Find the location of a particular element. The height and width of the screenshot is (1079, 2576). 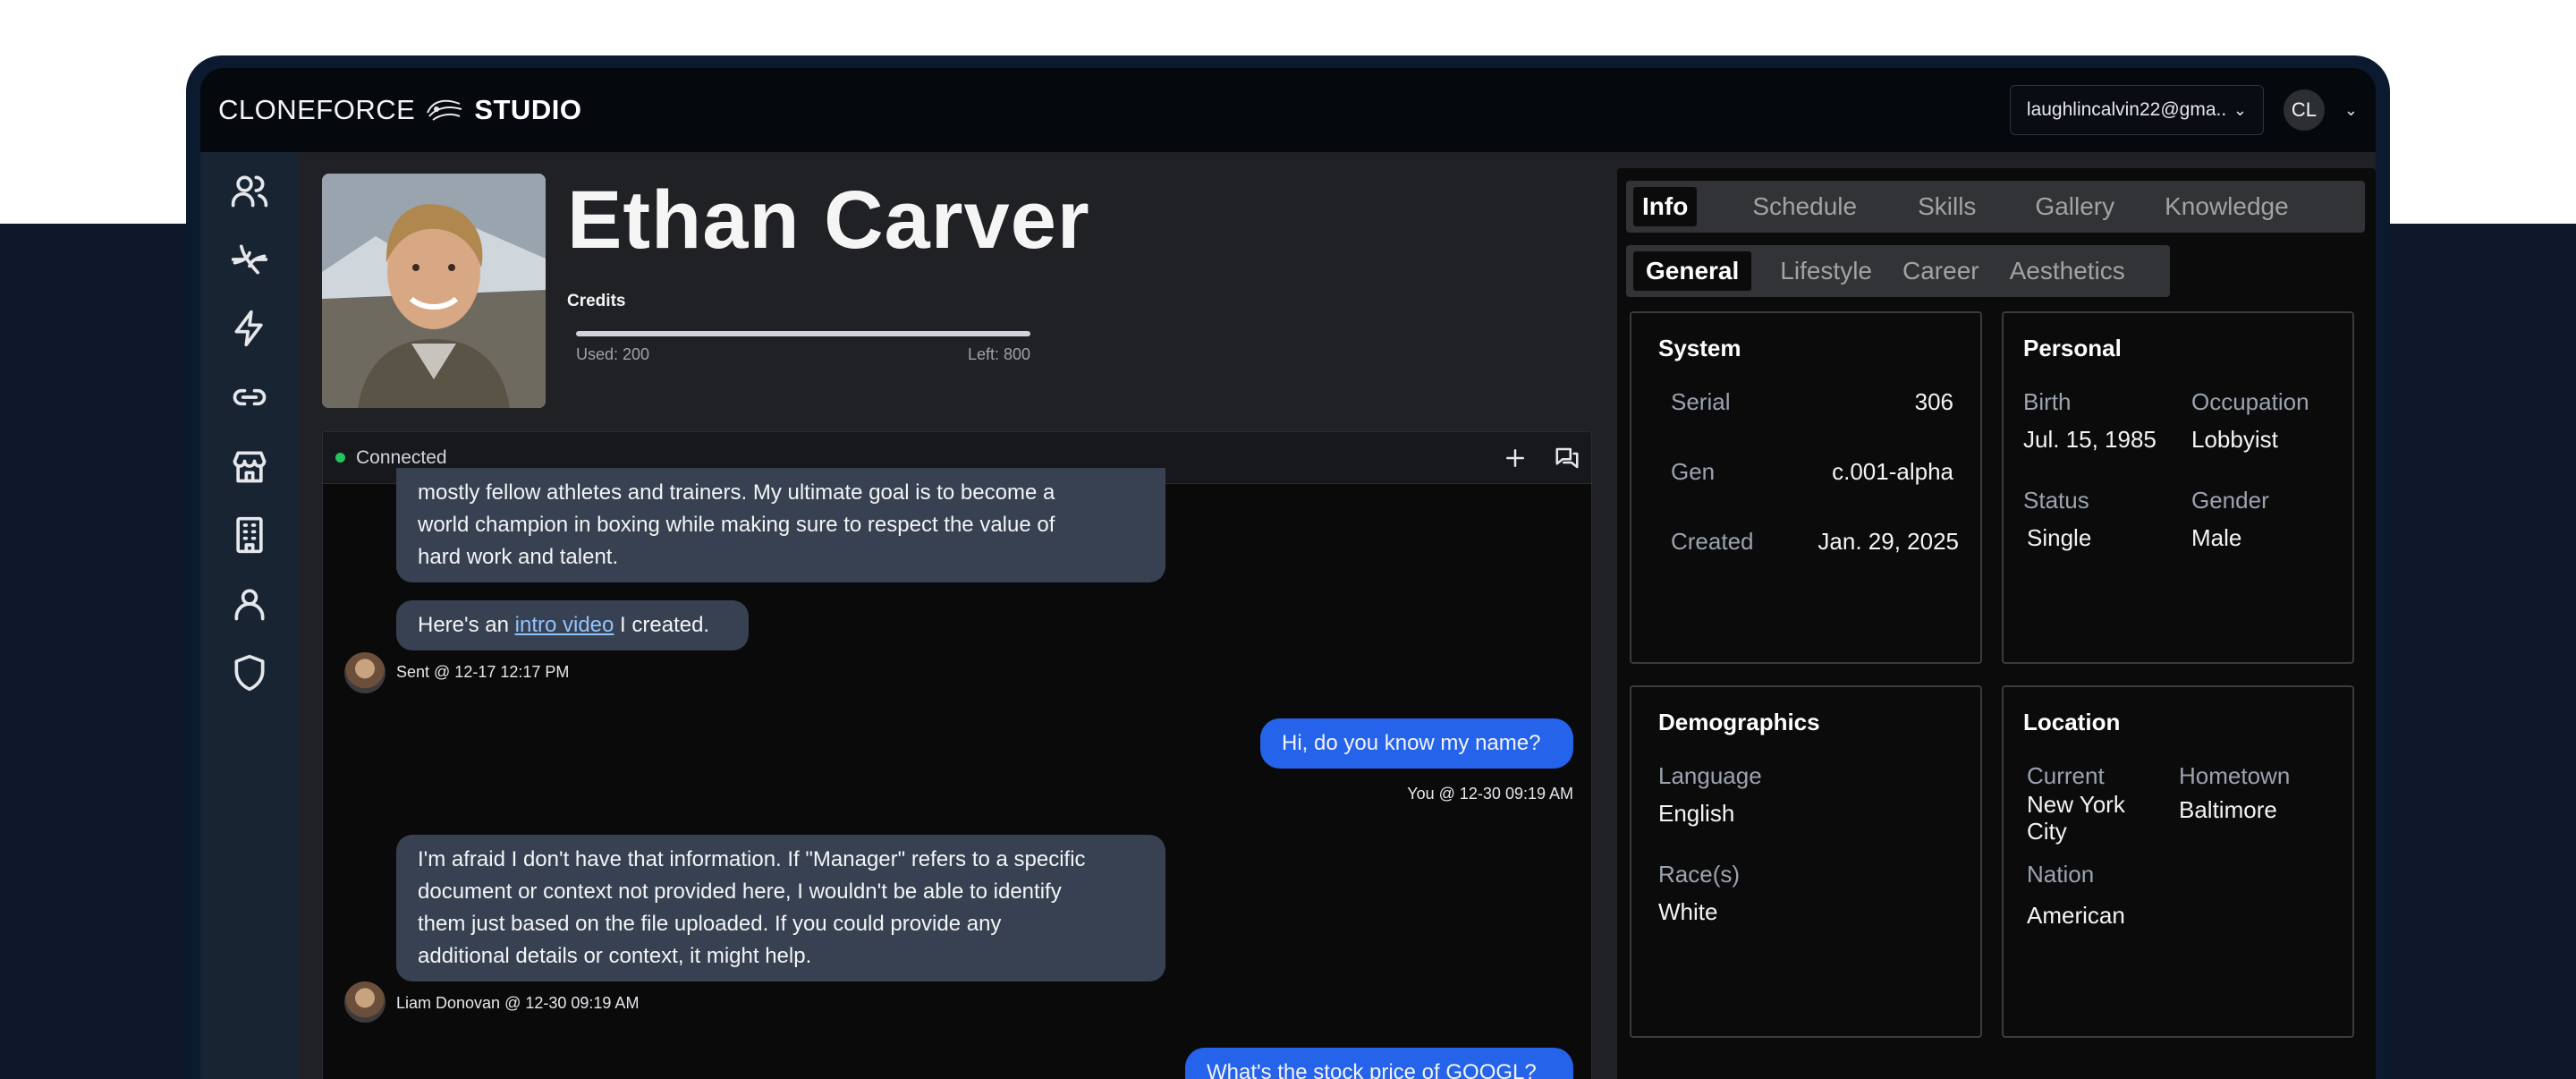

race-label: Race(s) is located at coordinates (1699, 874).